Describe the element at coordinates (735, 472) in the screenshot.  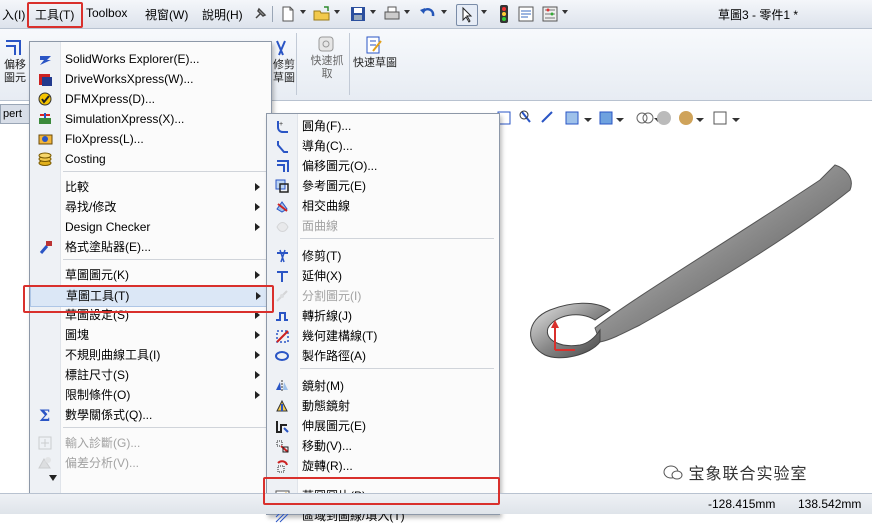
I see `watermark: 宝象联合实验室` at that location.